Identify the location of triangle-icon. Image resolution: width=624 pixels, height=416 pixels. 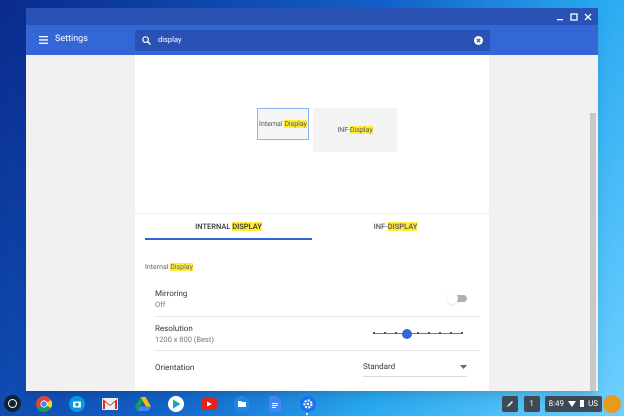
(142, 403).